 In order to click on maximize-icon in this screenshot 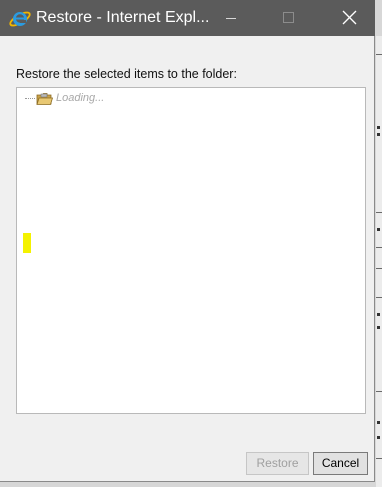, I will do `click(288, 17)`.